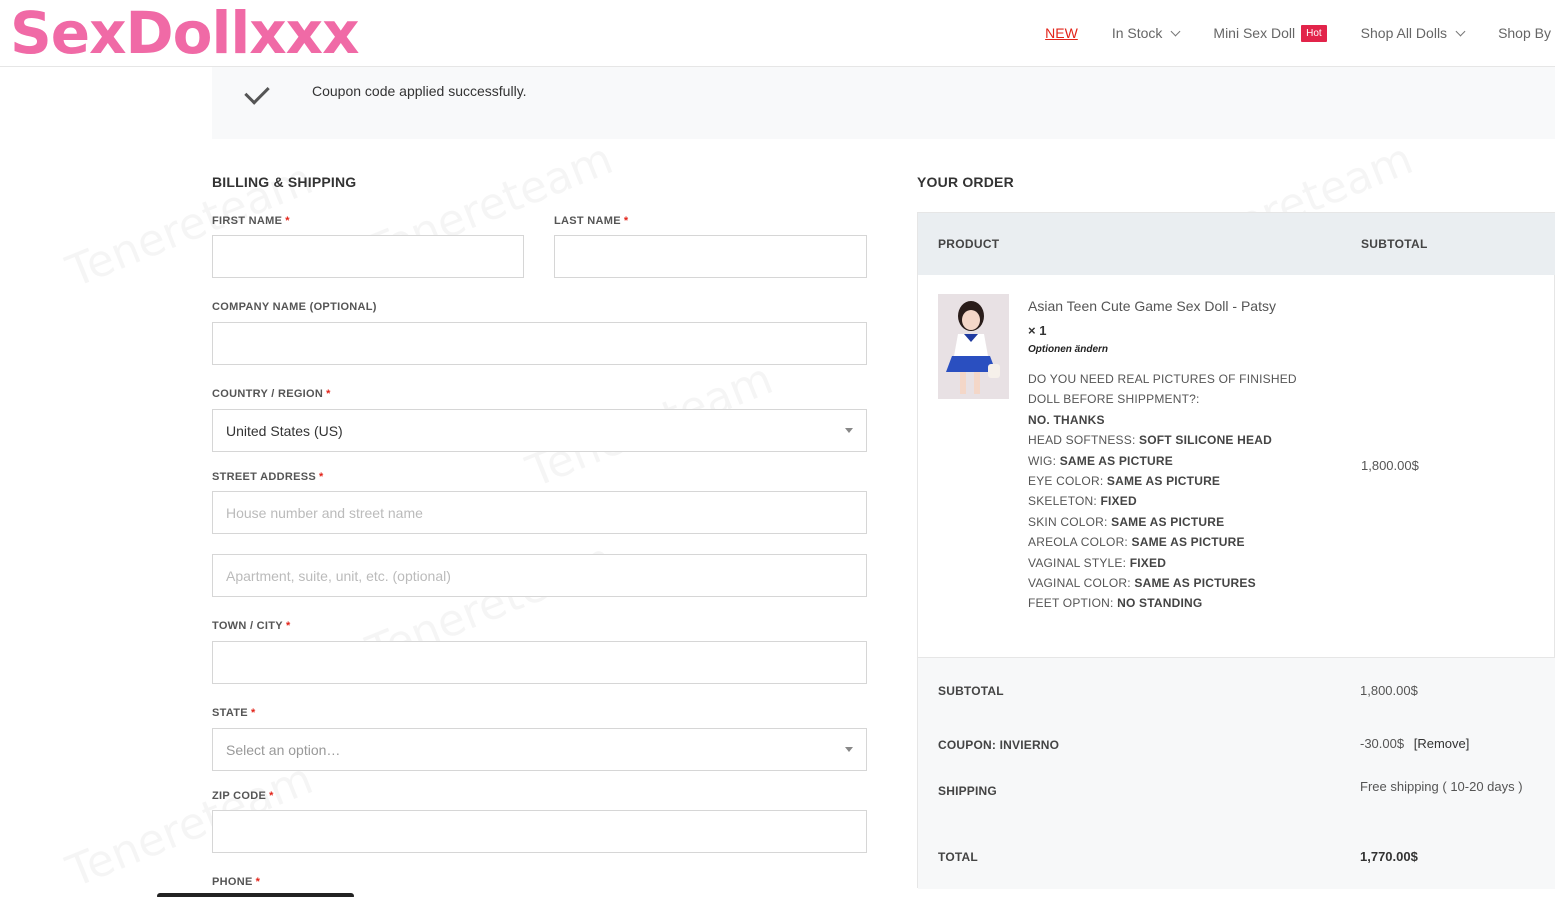  Describe the element at coordinates (1390, 465) in the screenshot. I see `product-subtotal: 1,800.00$` at that location.